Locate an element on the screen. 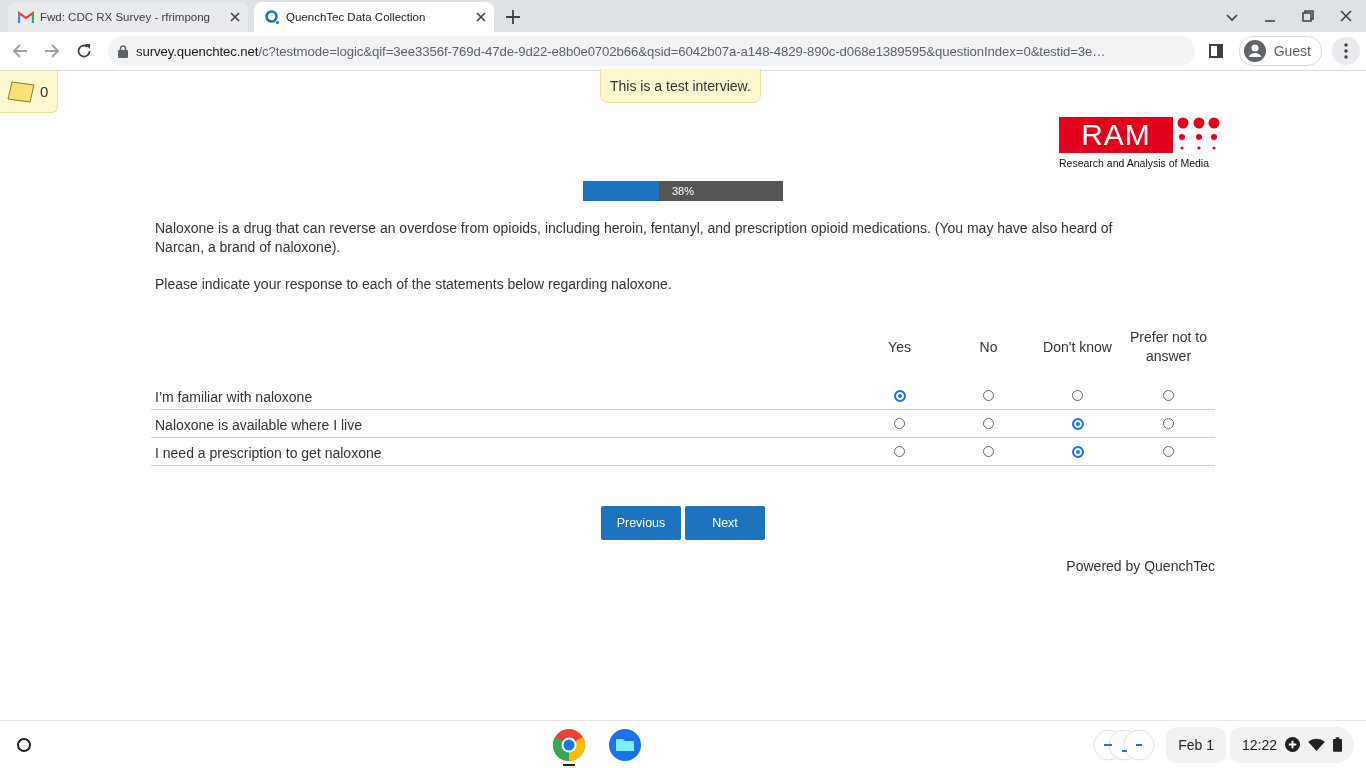  launcher-icon is located at coordinates (24, 744).